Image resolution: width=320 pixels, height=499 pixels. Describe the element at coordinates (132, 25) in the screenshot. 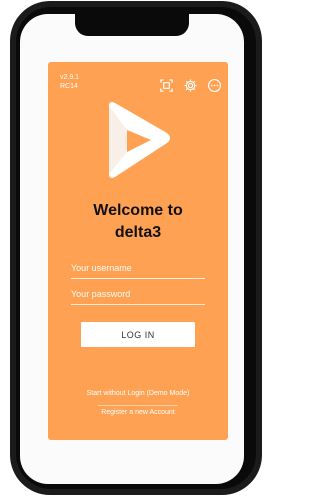

I see `phone-notch` at that location.